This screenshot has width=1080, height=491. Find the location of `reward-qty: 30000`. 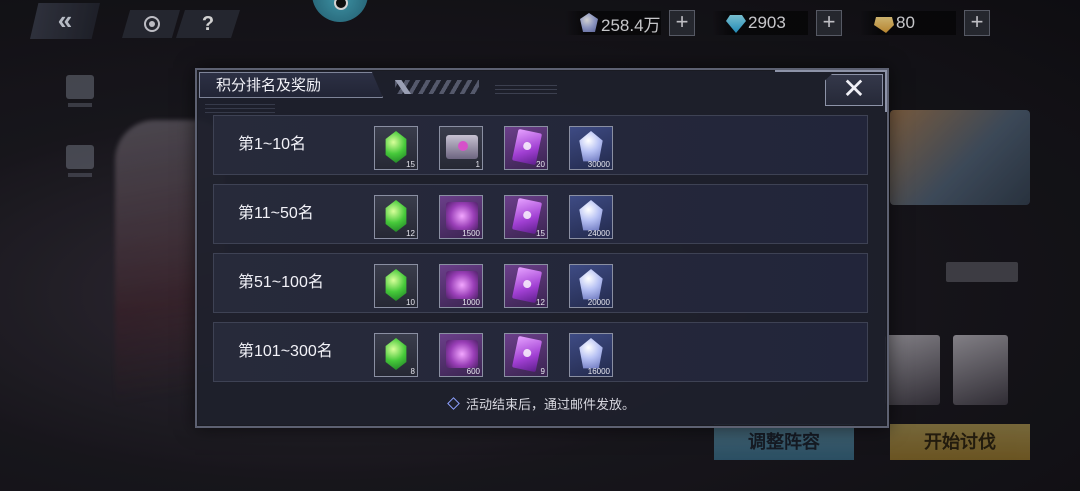

reward-qty: 30000 is located at coordinates (598, 164).